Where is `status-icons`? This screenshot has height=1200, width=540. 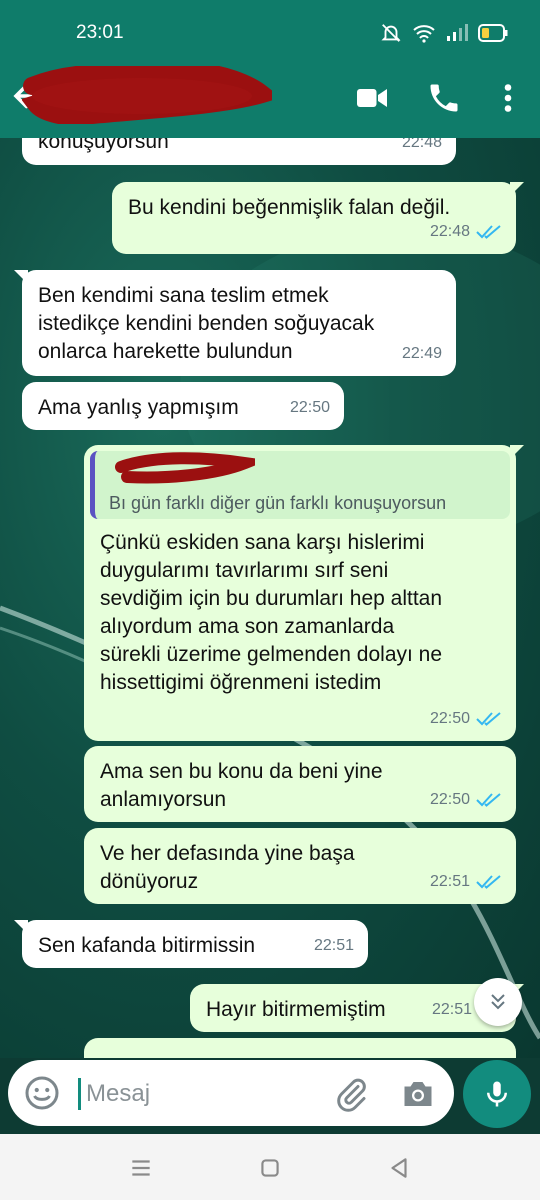
status-icons is located at coordinates (444, 33).